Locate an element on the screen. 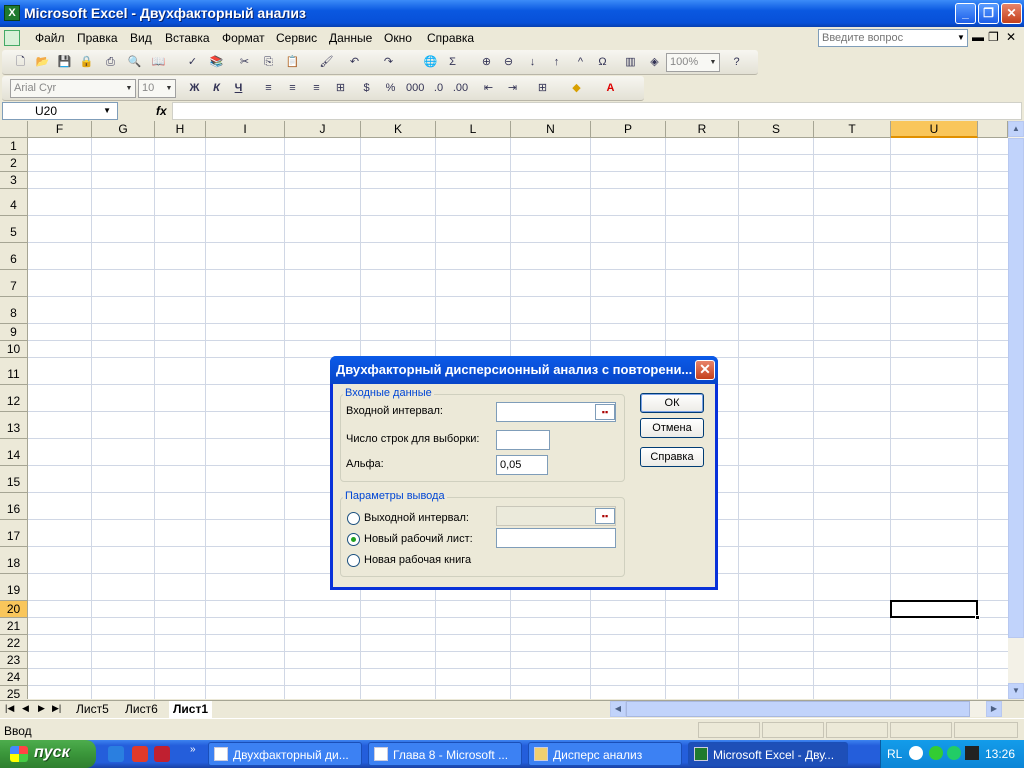 The image size is (1024, 768). help-icon: ? is located at coordinates (736, 62).